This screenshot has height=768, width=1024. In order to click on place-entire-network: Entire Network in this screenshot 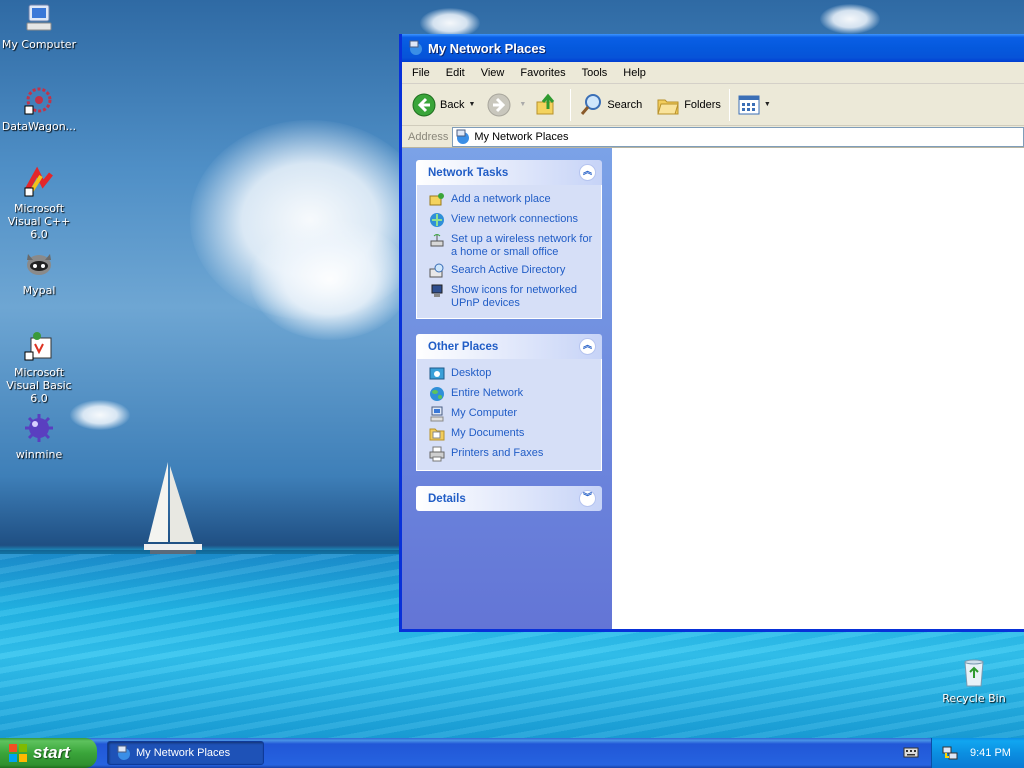, I will do `click(511, 394)`.